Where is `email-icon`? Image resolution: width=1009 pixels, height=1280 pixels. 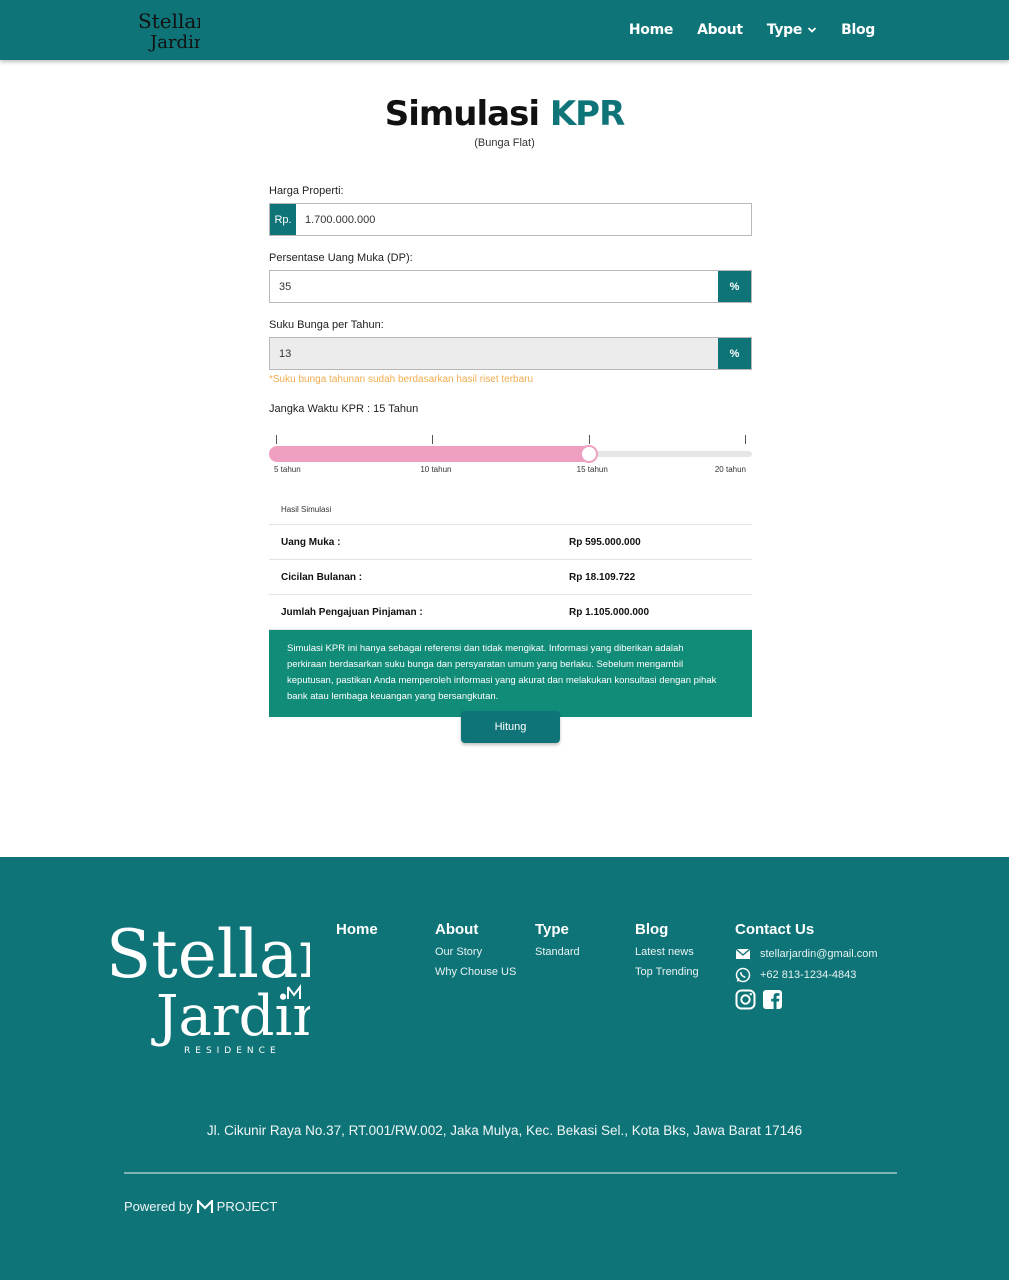
email-icon is located at coordinates (743, 953).